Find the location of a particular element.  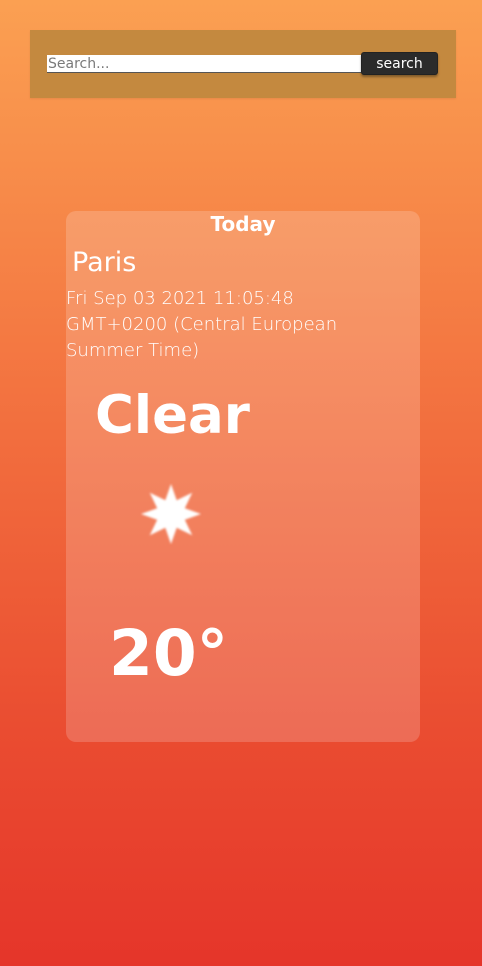

sun-icon is located at coordinates (171, 514).